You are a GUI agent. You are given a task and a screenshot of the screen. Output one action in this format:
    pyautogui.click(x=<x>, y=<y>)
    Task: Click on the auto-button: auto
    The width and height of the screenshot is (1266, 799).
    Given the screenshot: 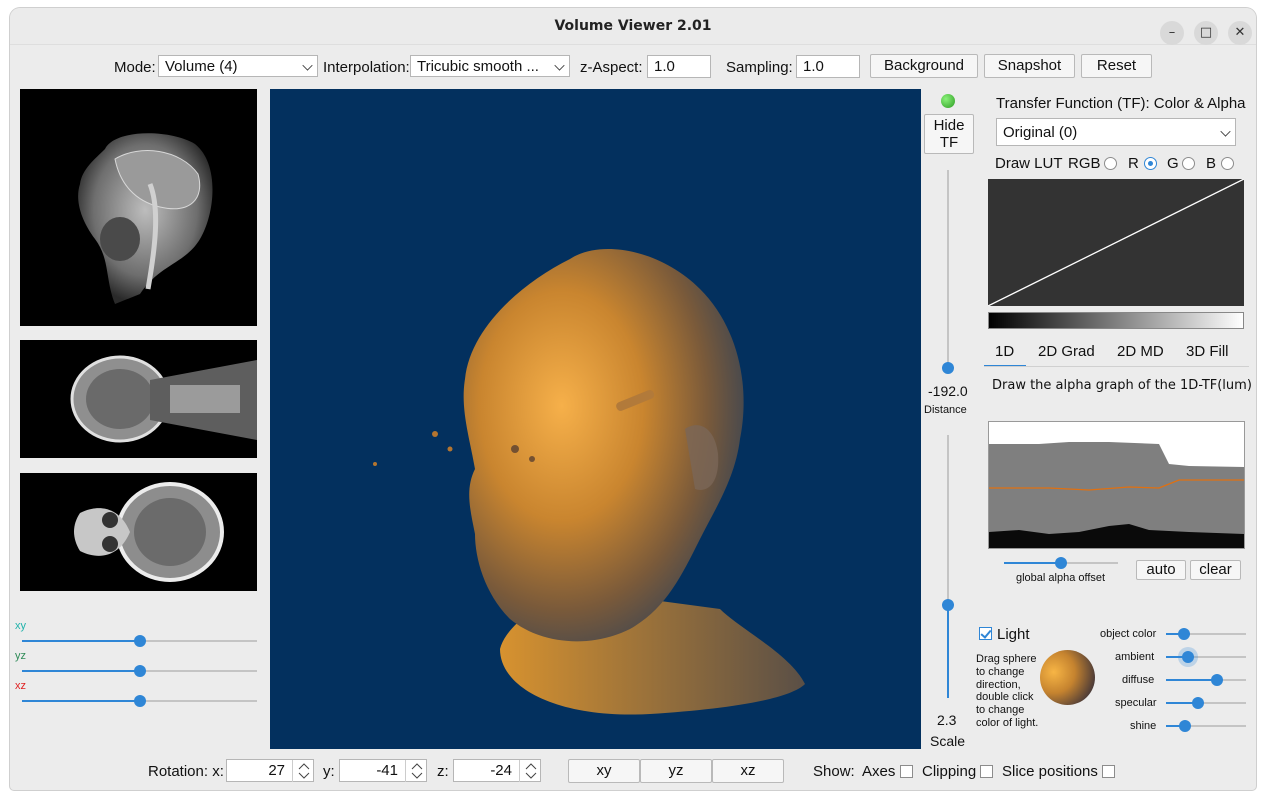 What is the action you would take?
    pyautogui.click(x=1161, y=570)
    